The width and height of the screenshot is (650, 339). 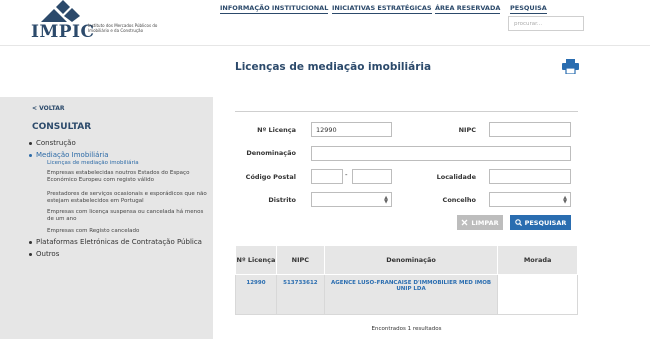 I want to click on clear-button-label: LIMPAR, so click(x=485, y=222).